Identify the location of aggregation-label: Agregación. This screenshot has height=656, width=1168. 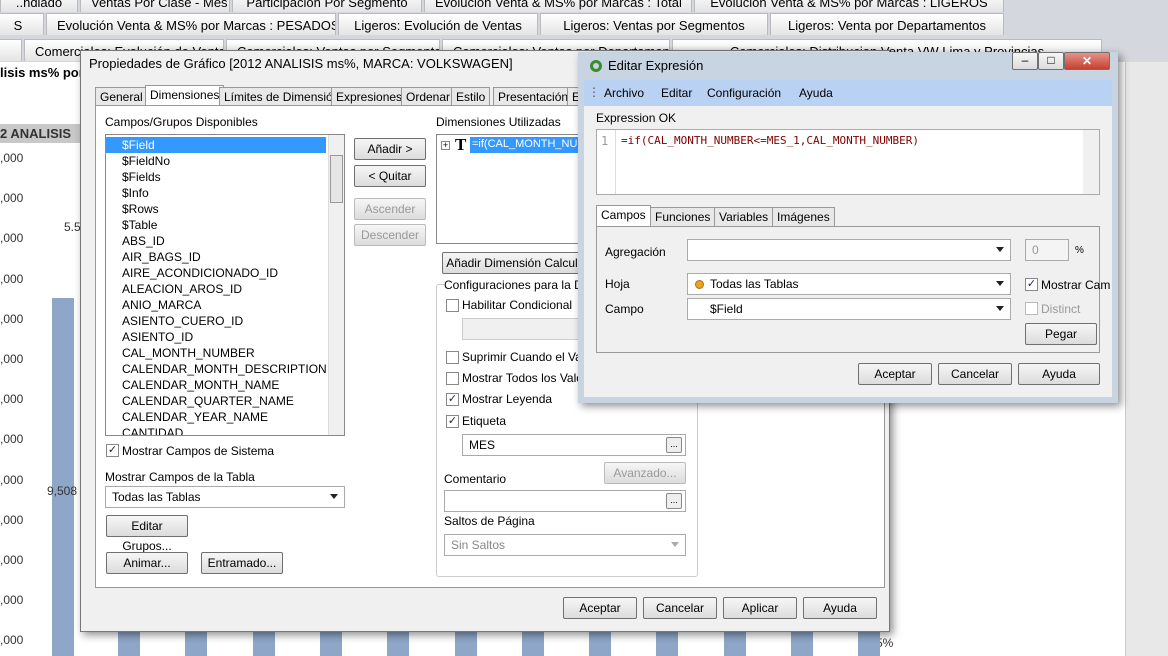
(635, 252).